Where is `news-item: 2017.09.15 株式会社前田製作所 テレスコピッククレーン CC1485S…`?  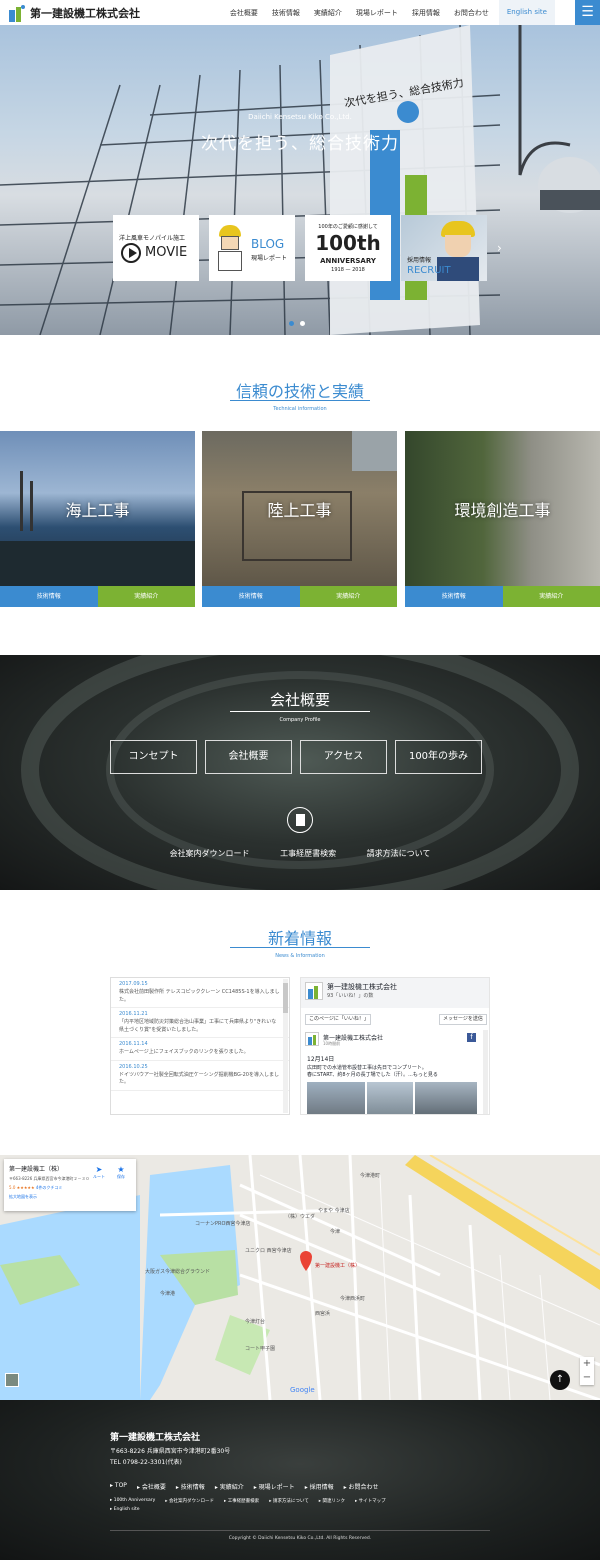
news-item: 2017.09.15 株式会社前田製作所 テレスコピッククレーン CC1485S… is located at coordinates (200, 993).